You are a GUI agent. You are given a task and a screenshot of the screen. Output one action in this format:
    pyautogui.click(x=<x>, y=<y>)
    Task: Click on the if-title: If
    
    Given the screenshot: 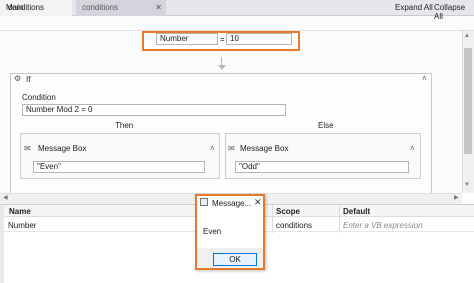 What is the action you would take?
    pyautogui.click(x=28, y=79)
    